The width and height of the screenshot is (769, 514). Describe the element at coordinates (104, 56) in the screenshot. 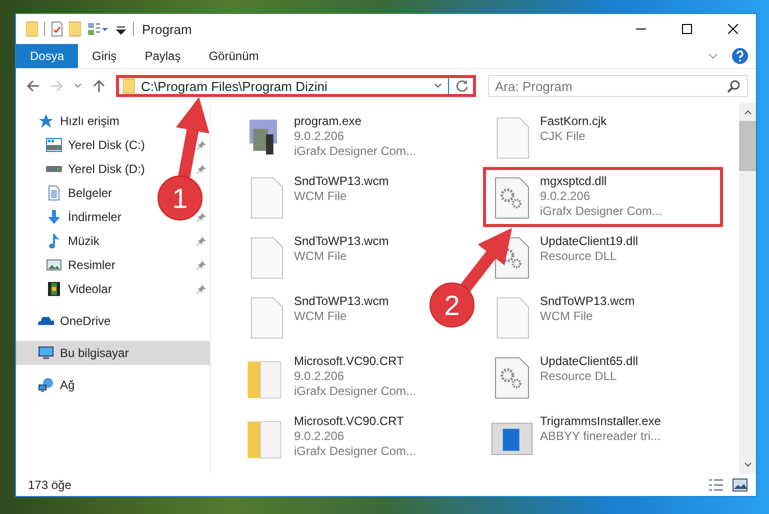

I see `ribbon-tab: Giriş` at that location.